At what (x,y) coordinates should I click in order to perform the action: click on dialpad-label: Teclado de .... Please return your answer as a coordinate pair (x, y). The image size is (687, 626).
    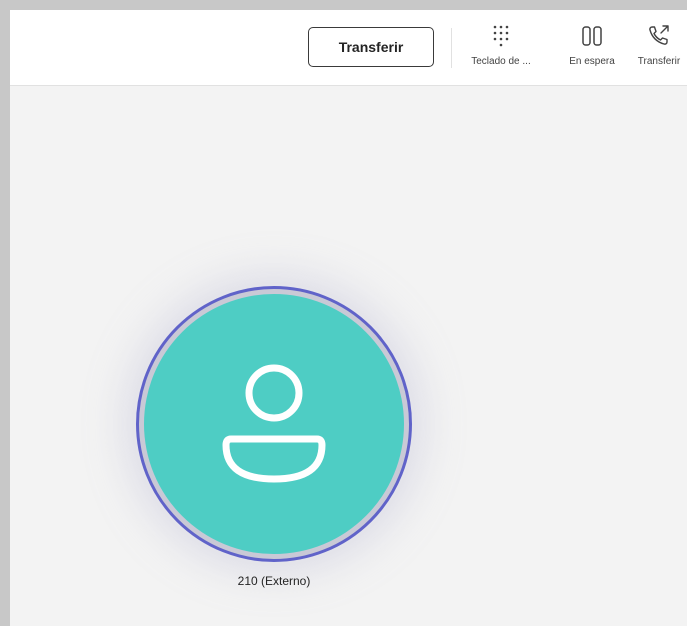
    Looking at the image, I should click on (501, 61).